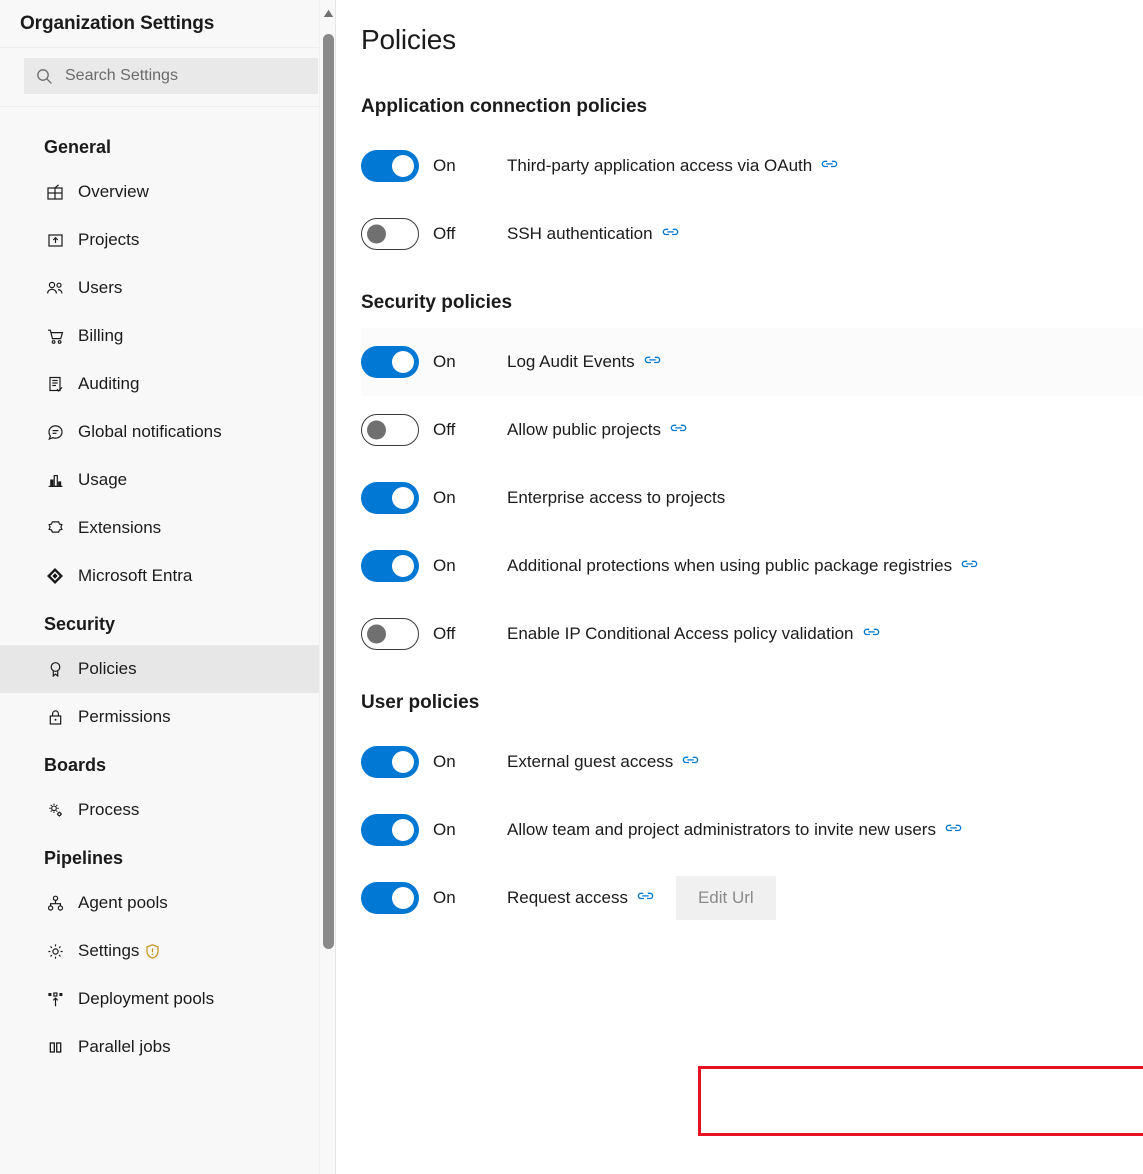 The width and height of the screenshot is (1143, 1174). I want to click on sidebar-item-global-notifications: Global notifications, so click(168, 432).